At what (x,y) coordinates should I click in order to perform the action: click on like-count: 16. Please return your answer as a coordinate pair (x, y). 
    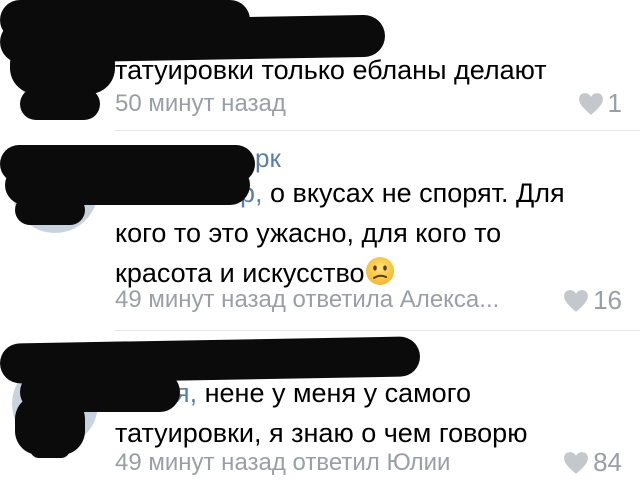
    Looking at the image, I should click on (607, 300).